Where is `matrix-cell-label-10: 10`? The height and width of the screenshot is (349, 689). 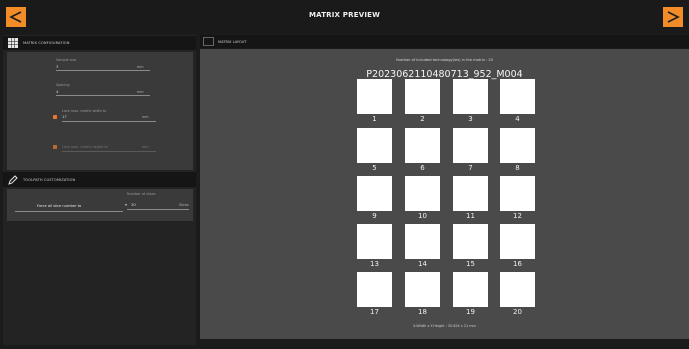
matrix-cell-label-10: 10 is located at coordinates (422, 216).